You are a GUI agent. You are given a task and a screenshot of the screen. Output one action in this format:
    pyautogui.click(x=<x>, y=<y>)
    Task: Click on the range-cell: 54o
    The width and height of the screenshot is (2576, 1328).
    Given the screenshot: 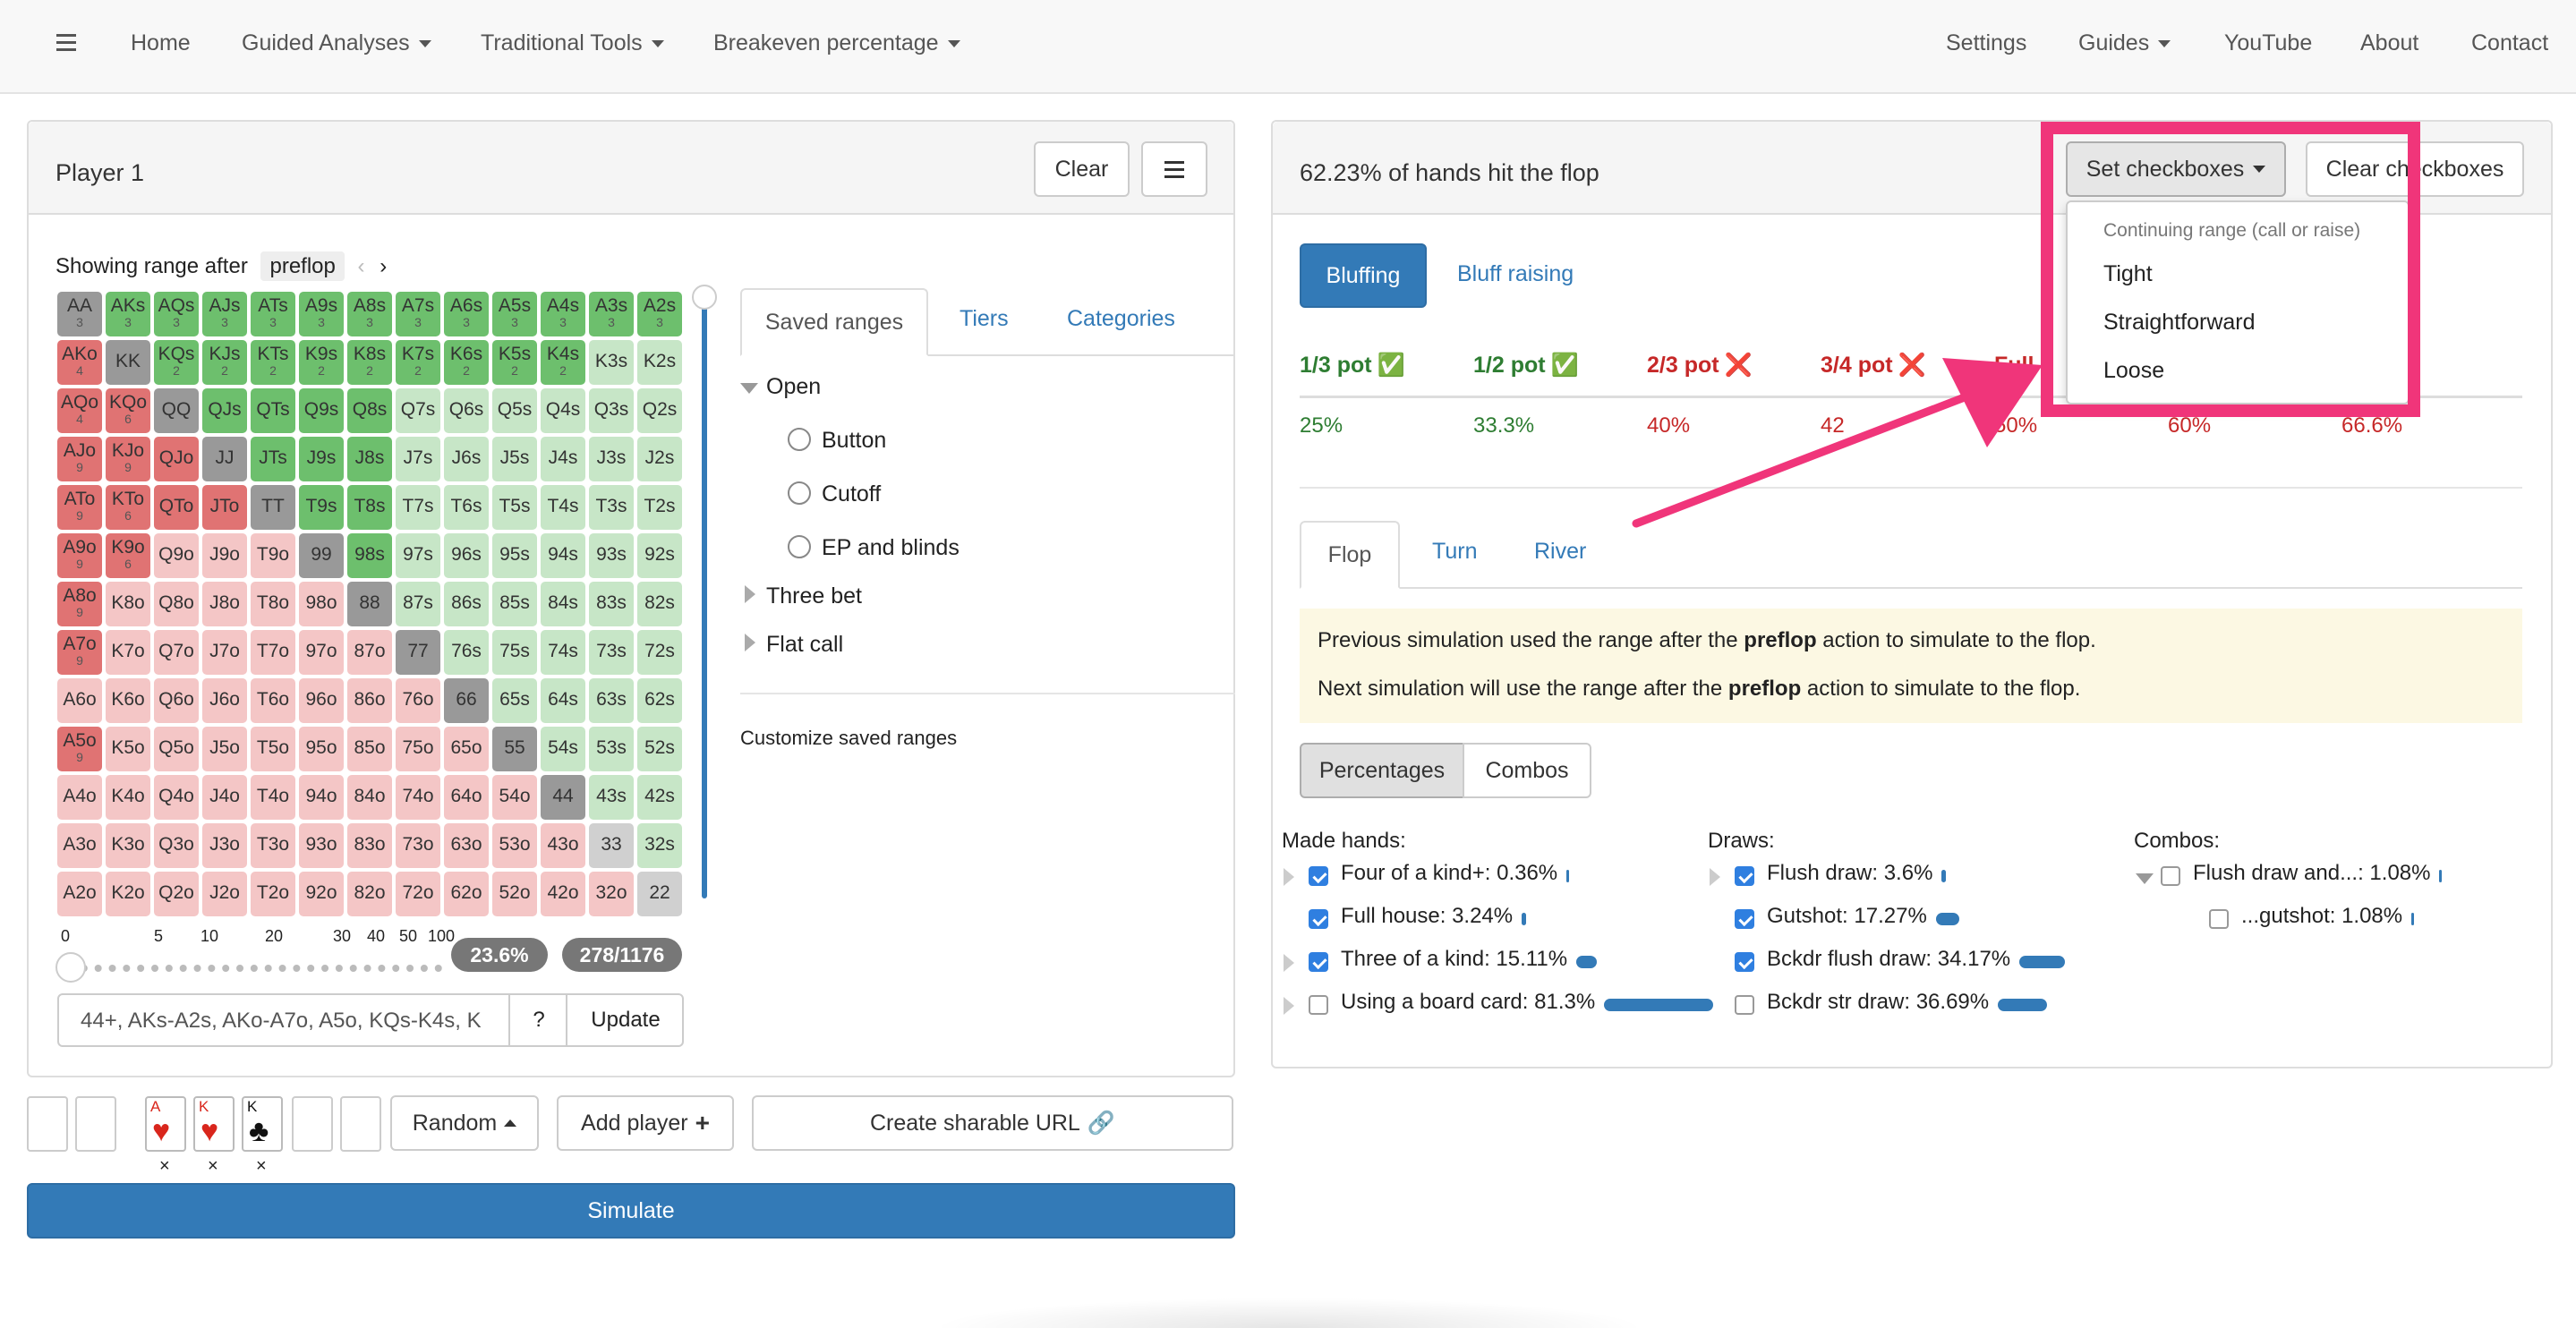 What is the action you would take?
    pyautogui.click(x=514, y=797)
    